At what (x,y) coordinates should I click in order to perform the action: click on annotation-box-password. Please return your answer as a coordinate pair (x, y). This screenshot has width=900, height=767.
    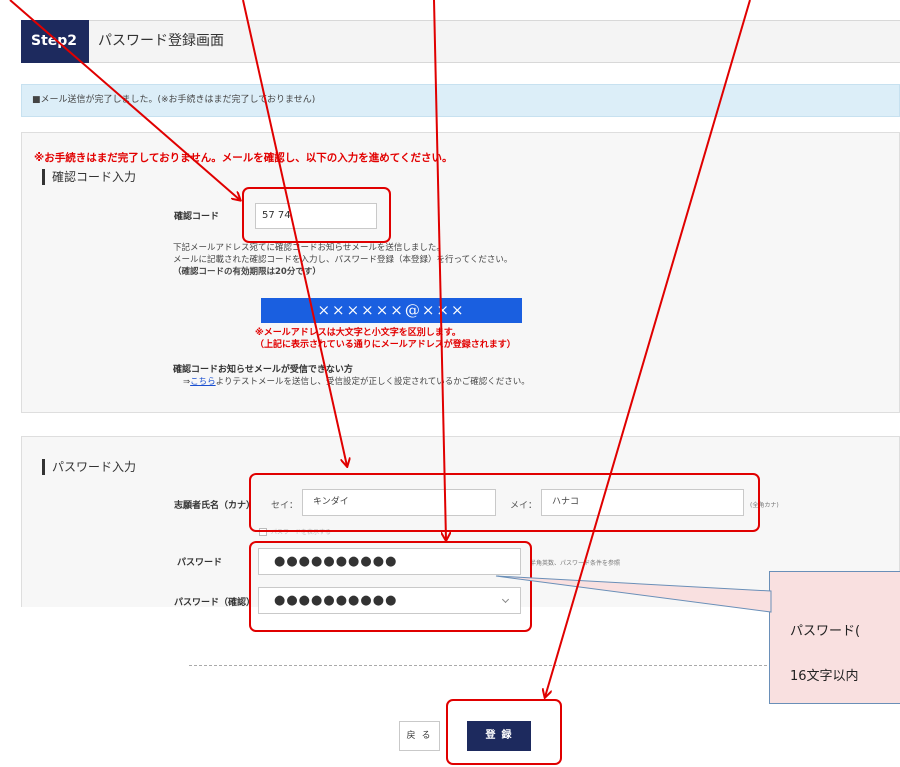
    Looking at the image, I should click on (390, 586).